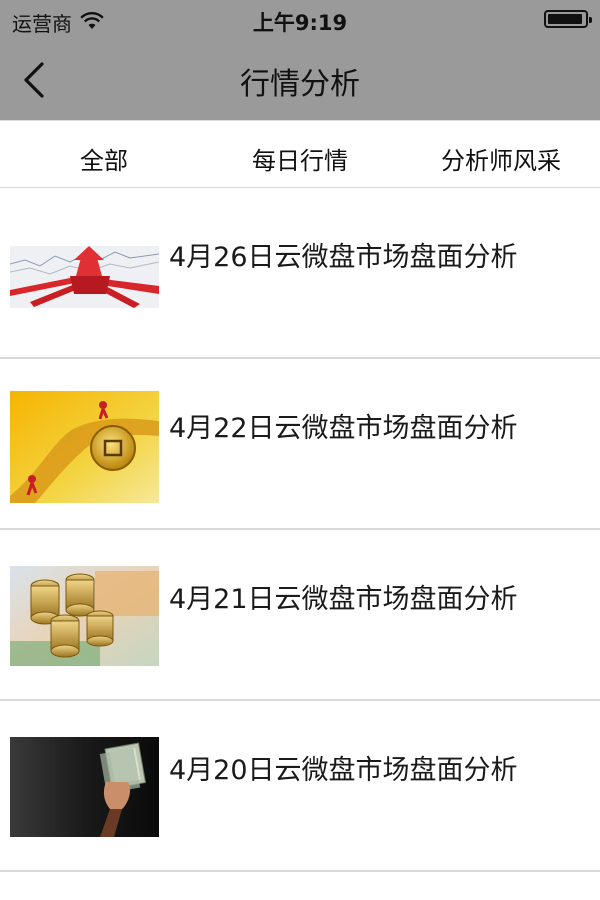 Image resolution: width=600 pixels, height=900 pixels. I want to click on battery-icon, so click(568, 19).